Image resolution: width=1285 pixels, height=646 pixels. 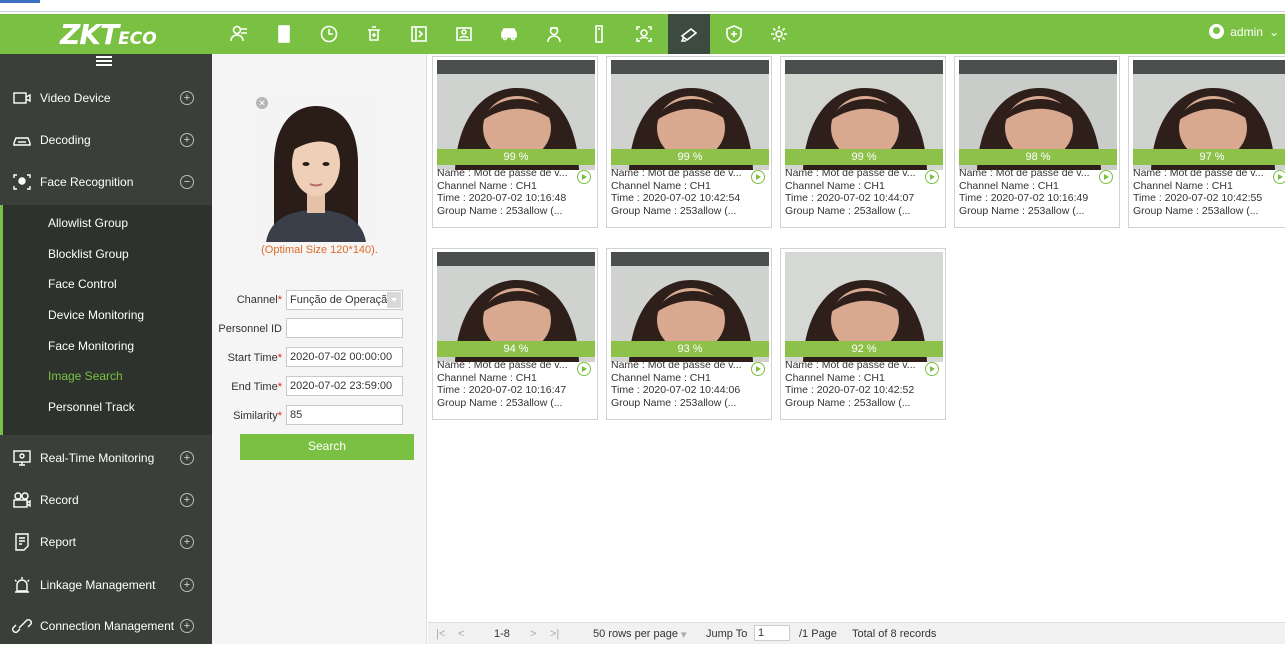 What do you see at coordinates (85, 376) in the screenshot?
I see `sidebar-item-image-search: Image Search` at bounding box center [85, 376].